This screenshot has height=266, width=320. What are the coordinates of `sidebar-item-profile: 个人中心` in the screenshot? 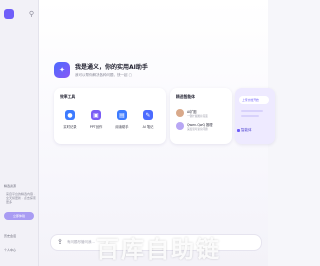 It's located at (10, 250).